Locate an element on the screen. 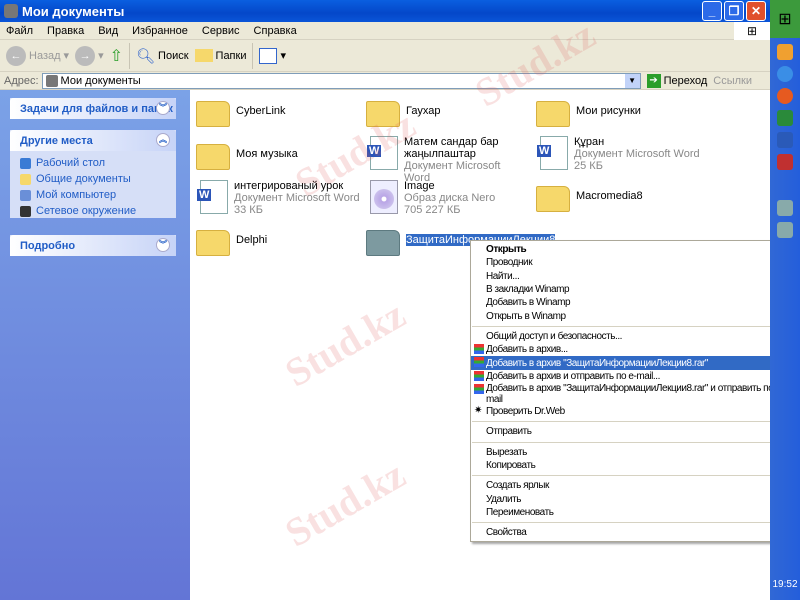 Image resolution: width=800 pixels, height=600 pixels. menu-edit: Правка is located at coordinates (65, 31).